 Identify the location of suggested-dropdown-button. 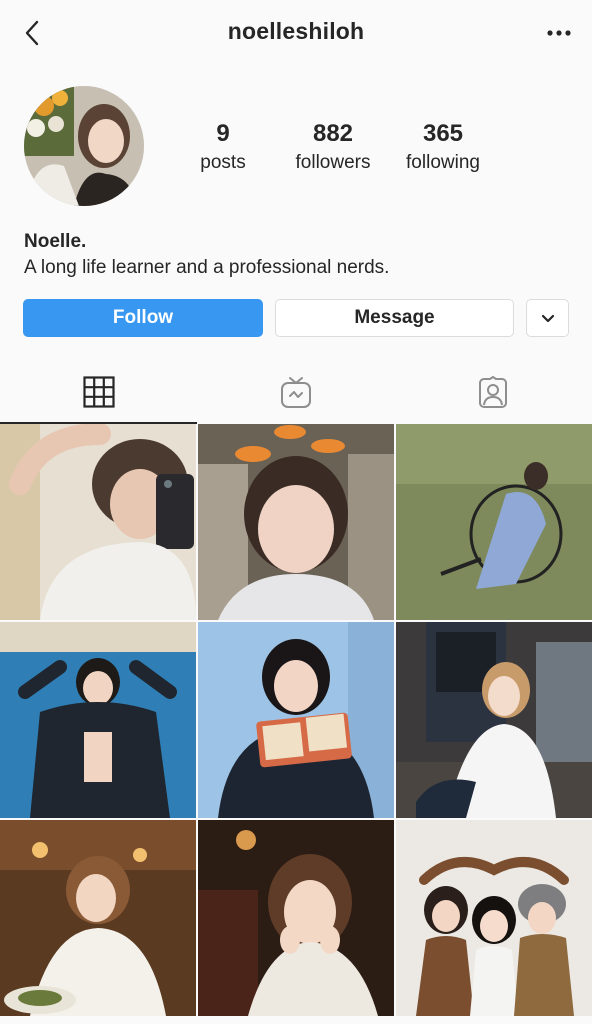
(547, 318).